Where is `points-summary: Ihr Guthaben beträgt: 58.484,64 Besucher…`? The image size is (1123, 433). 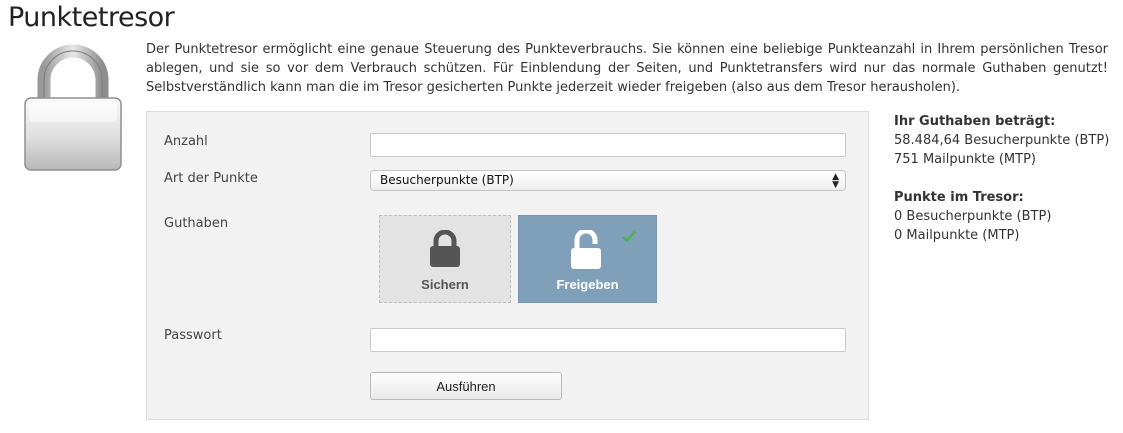 points-summary: Ihr Guthaben beträgt: 58.484,64 Besucher… is located at coordinates (1004, 178).